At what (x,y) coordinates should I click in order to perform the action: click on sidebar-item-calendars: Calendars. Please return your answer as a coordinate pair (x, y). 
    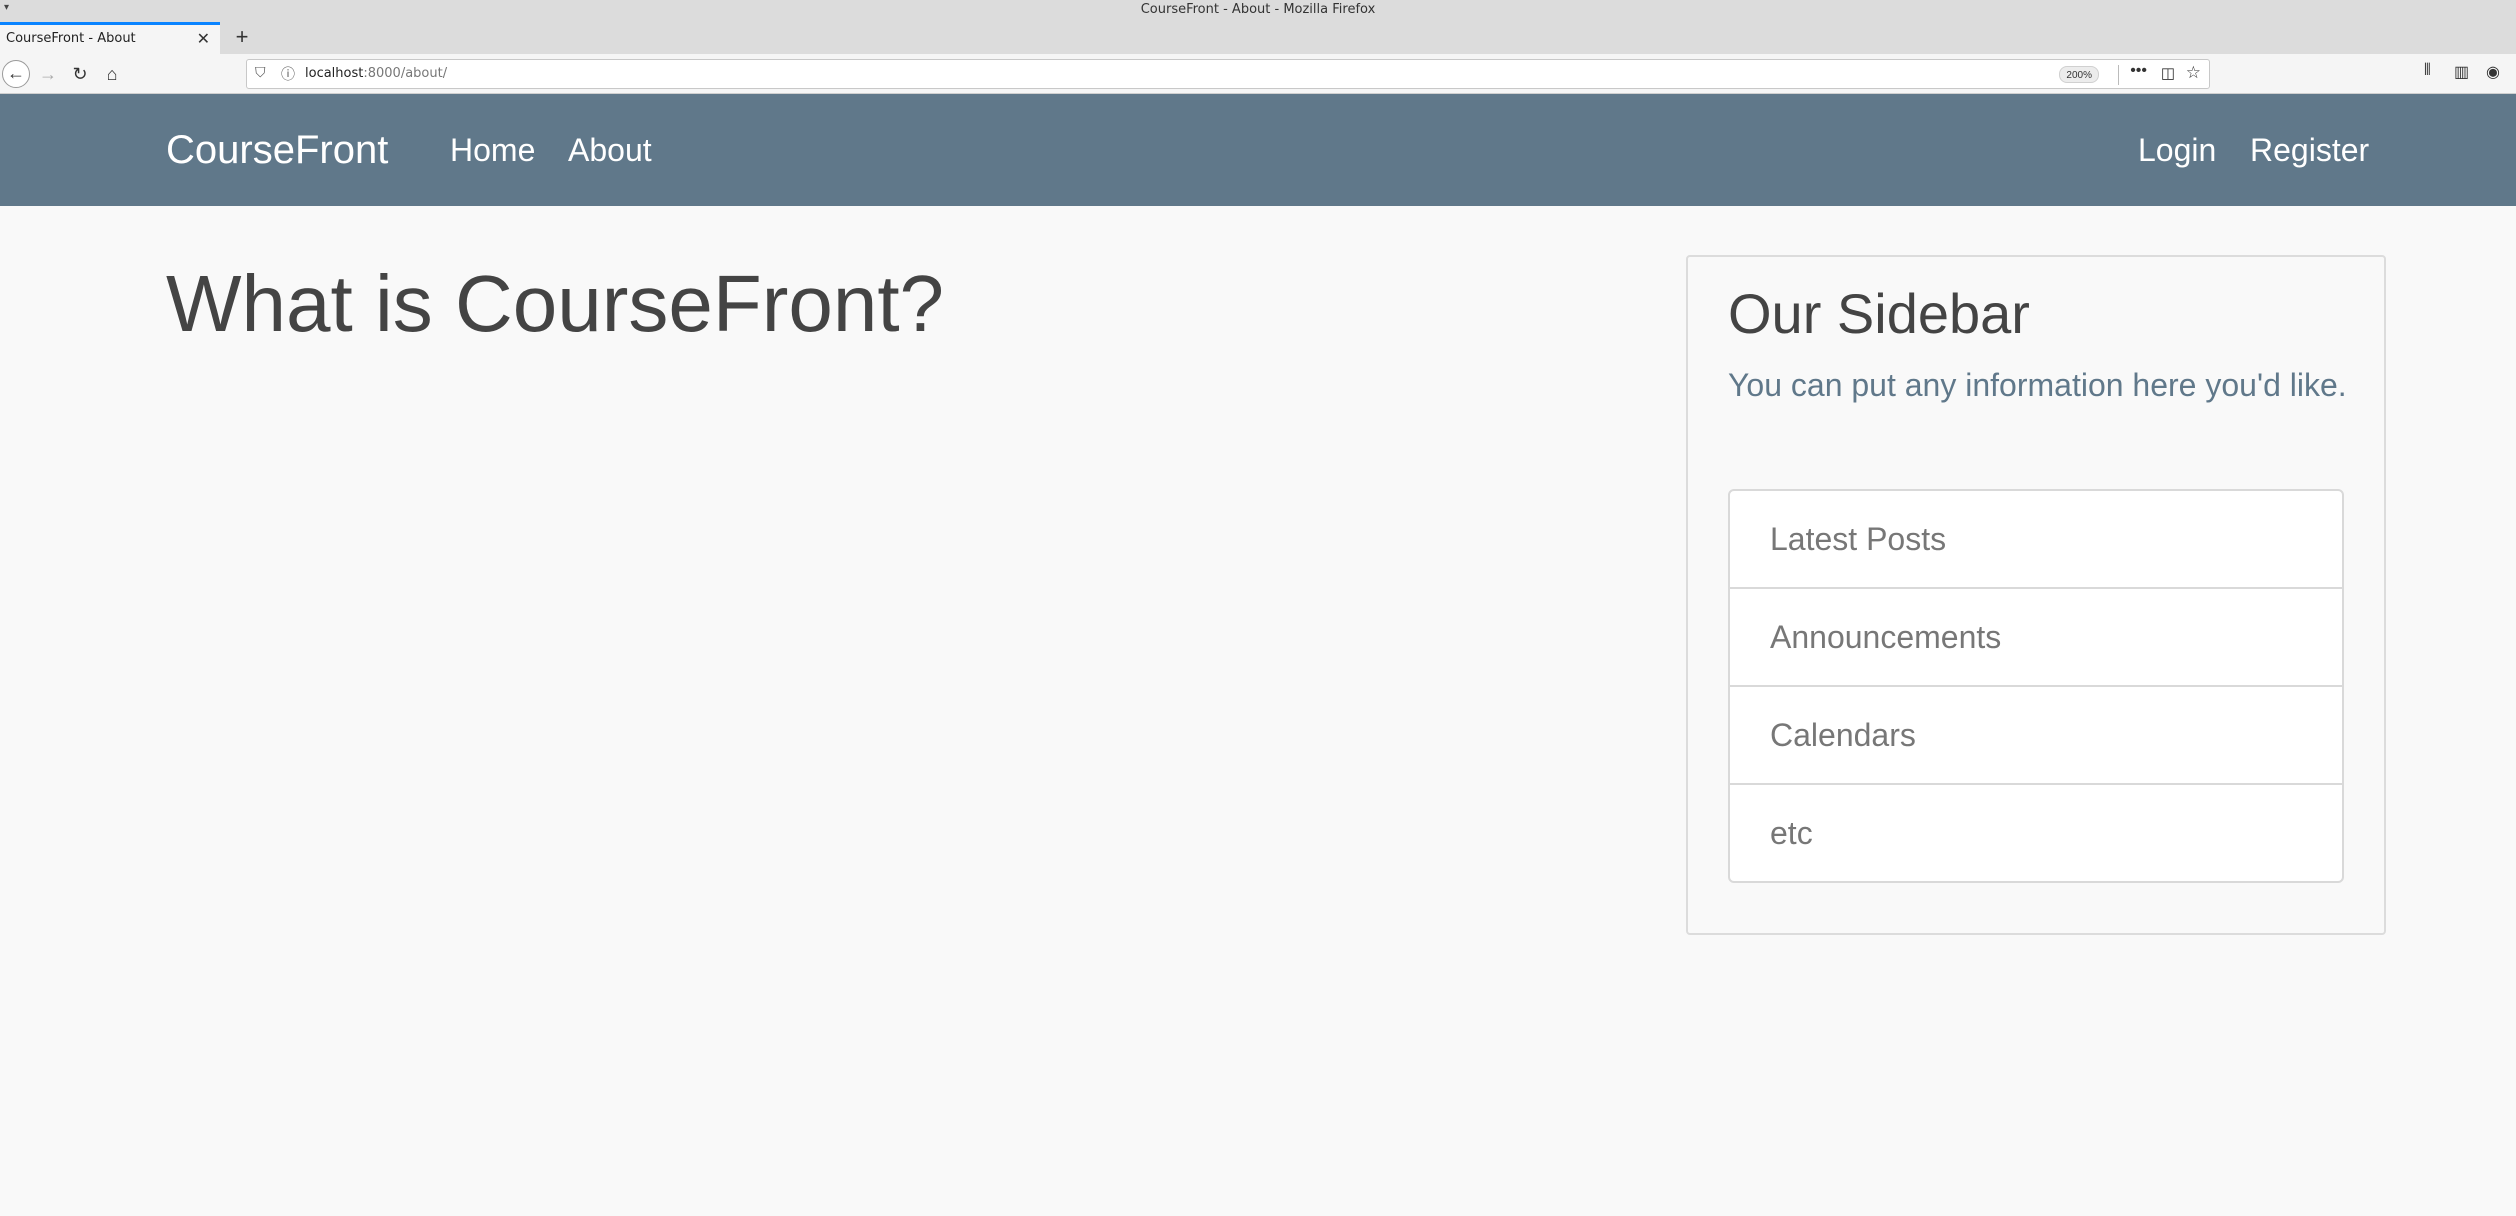
    Looking at the image, I should click on (2036, 736).